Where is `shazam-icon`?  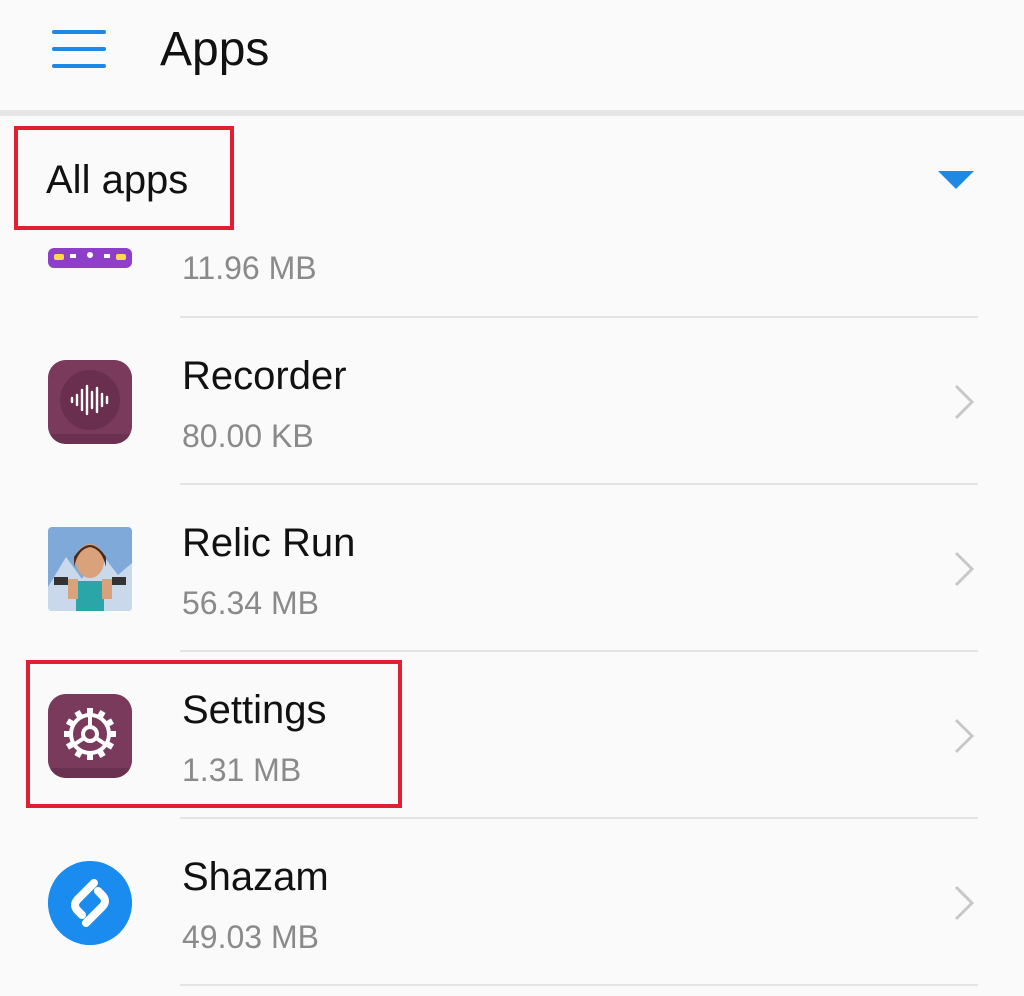 shazam-icon is located at coordinates (90, 903).